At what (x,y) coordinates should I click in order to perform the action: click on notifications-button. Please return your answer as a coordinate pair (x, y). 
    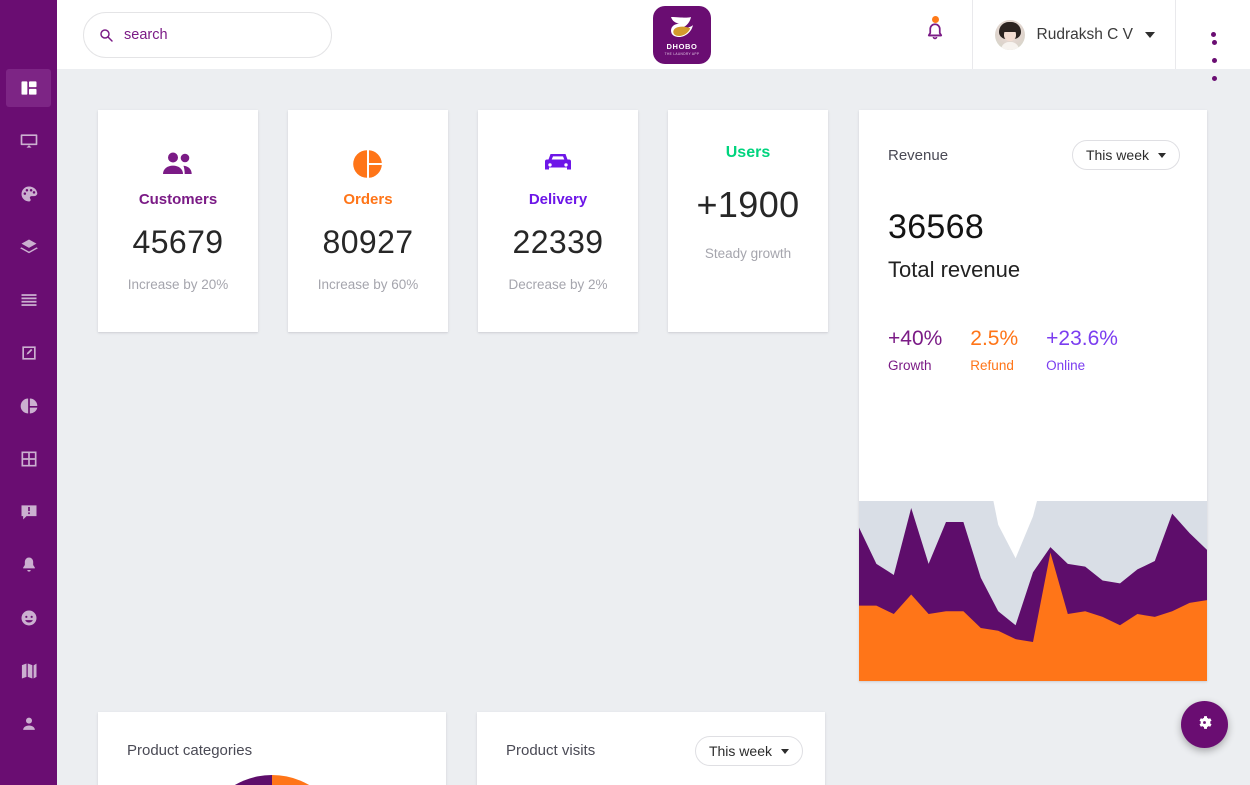
    Looking at the image, I should click on (935, 34).